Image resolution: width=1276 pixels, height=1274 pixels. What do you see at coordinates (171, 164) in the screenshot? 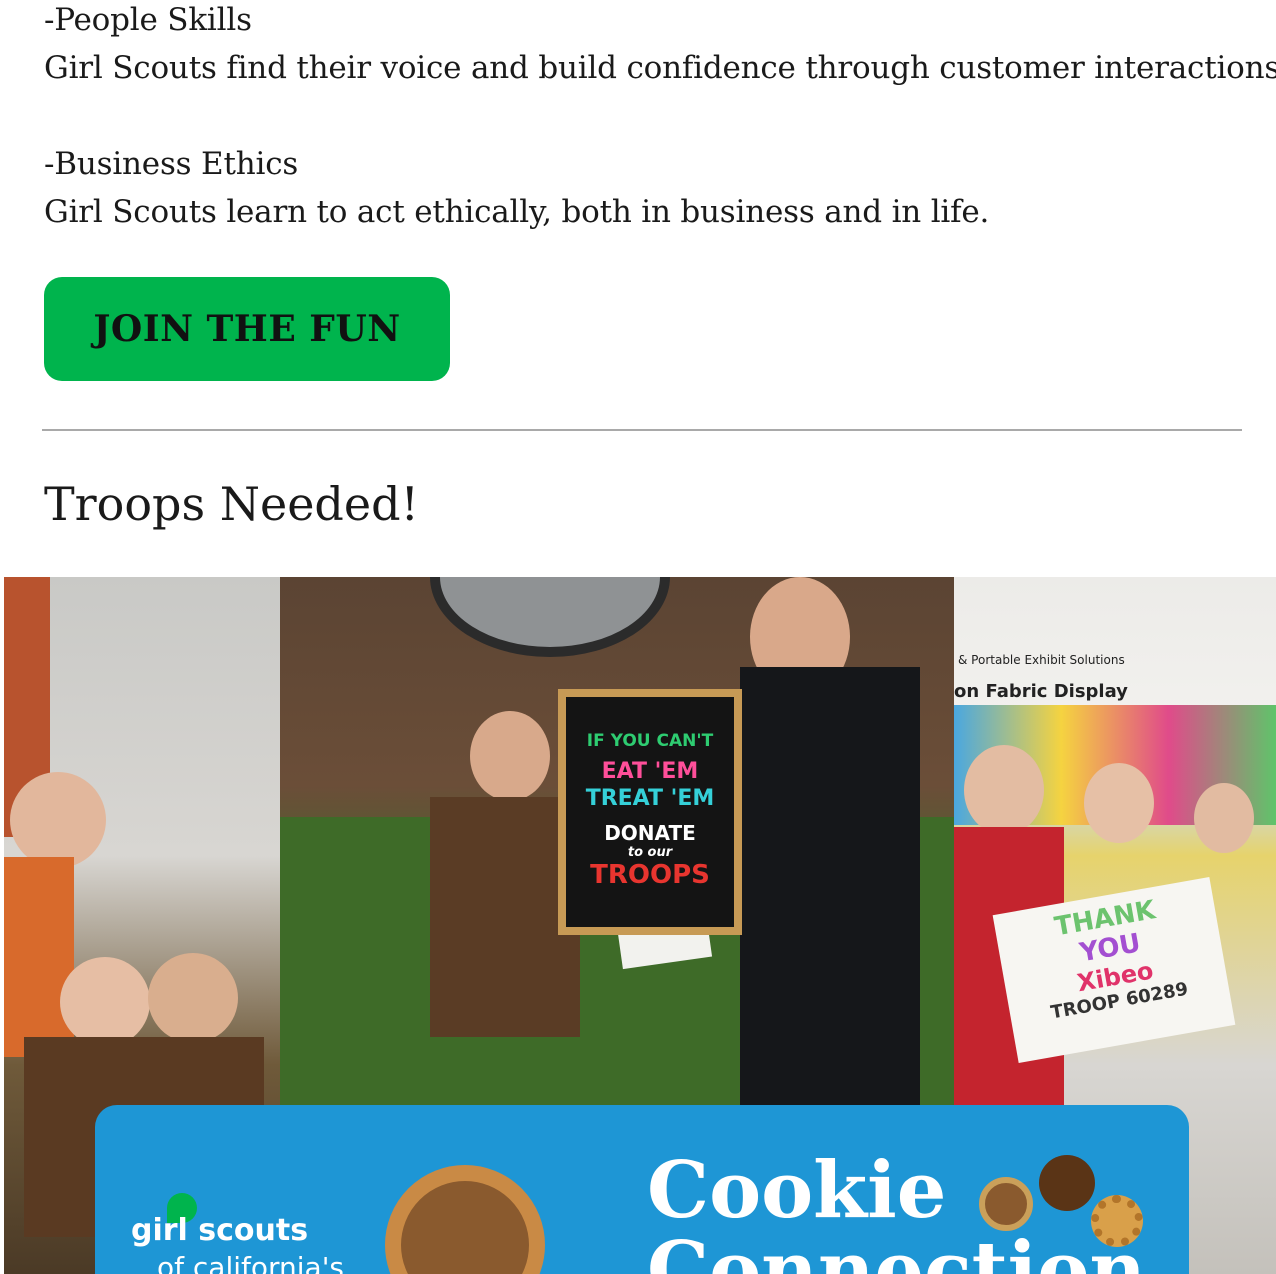
I see `benefit-title-business-ethics: -Business Ethics` at bounding box center [171, 164].